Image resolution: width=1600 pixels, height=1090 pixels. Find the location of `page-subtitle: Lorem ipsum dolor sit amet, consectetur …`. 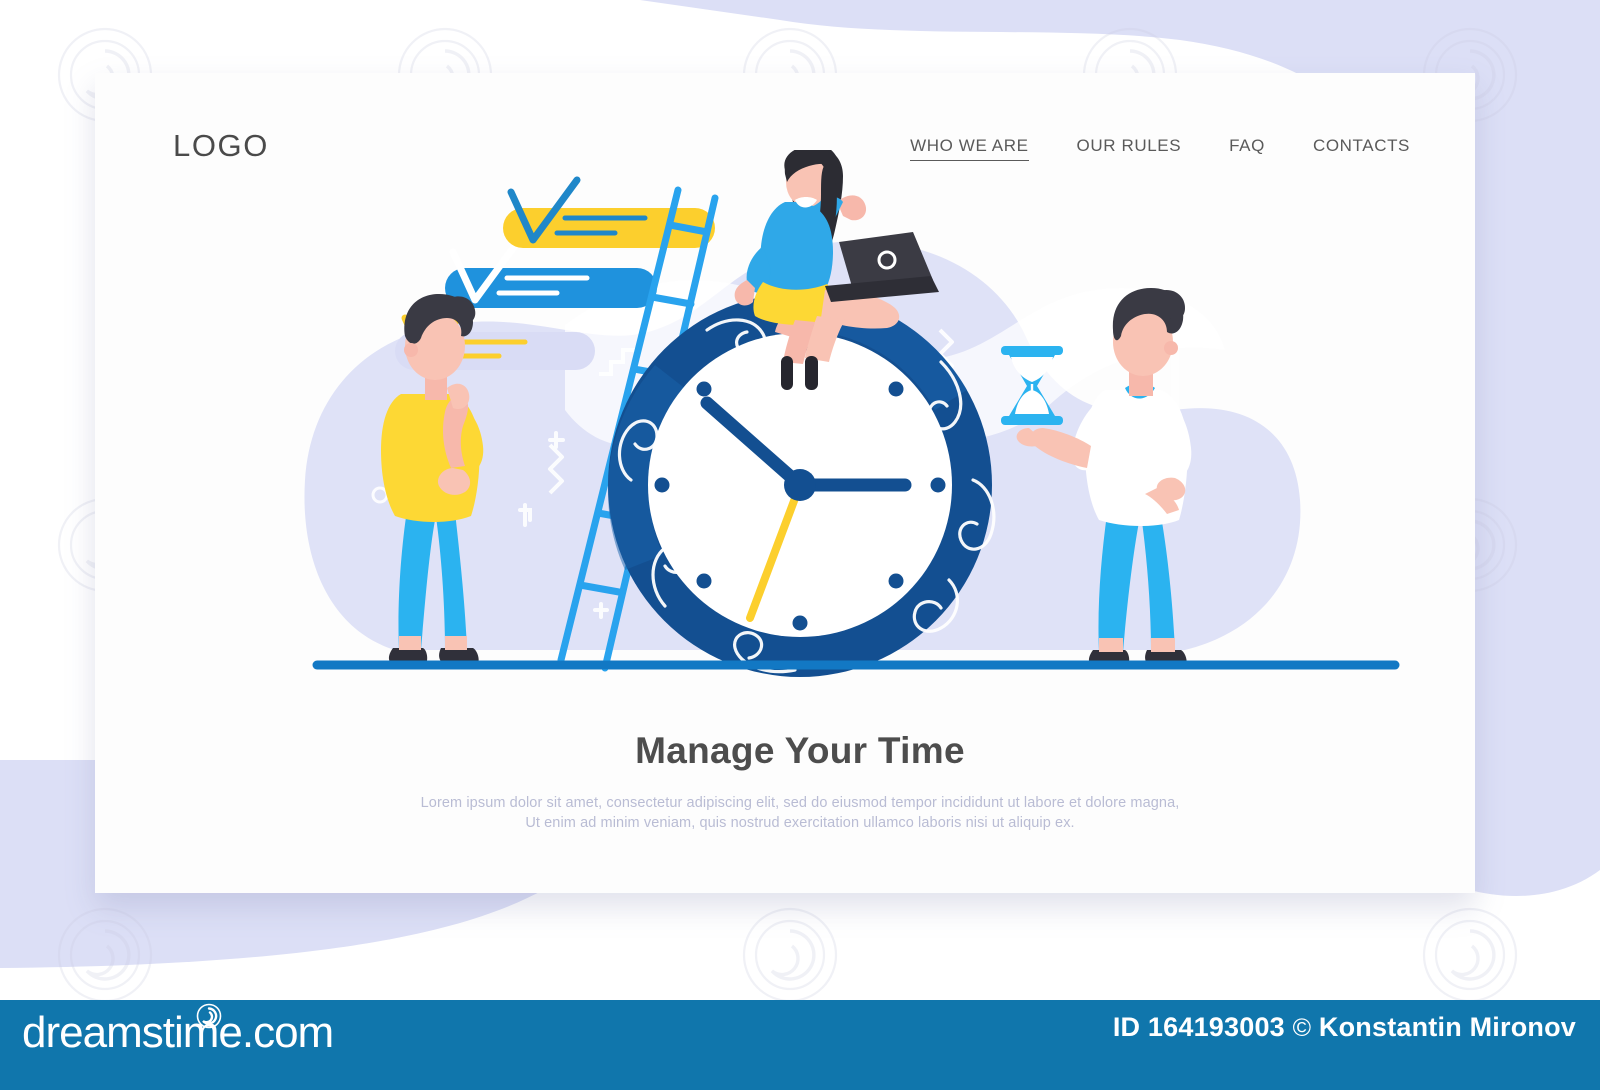

page-subtitle: Lorem ipsum dolor sit amet, consectetur … is located at coordinates (800, 813).